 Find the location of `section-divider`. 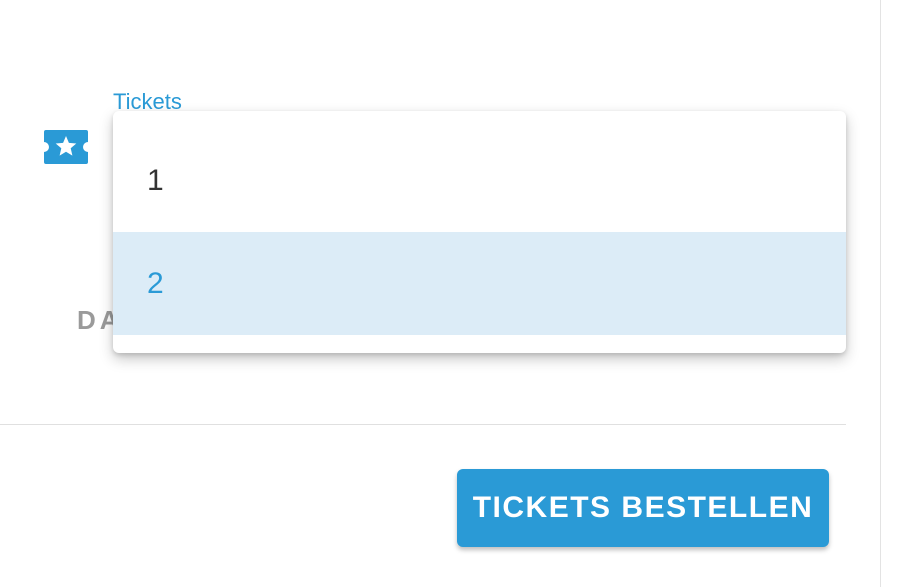

section-divider is located at coordinates (423, 424).